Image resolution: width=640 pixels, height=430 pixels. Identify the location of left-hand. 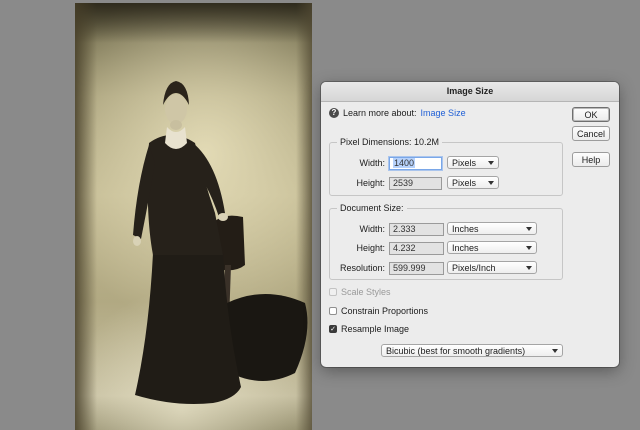
(137, 241).